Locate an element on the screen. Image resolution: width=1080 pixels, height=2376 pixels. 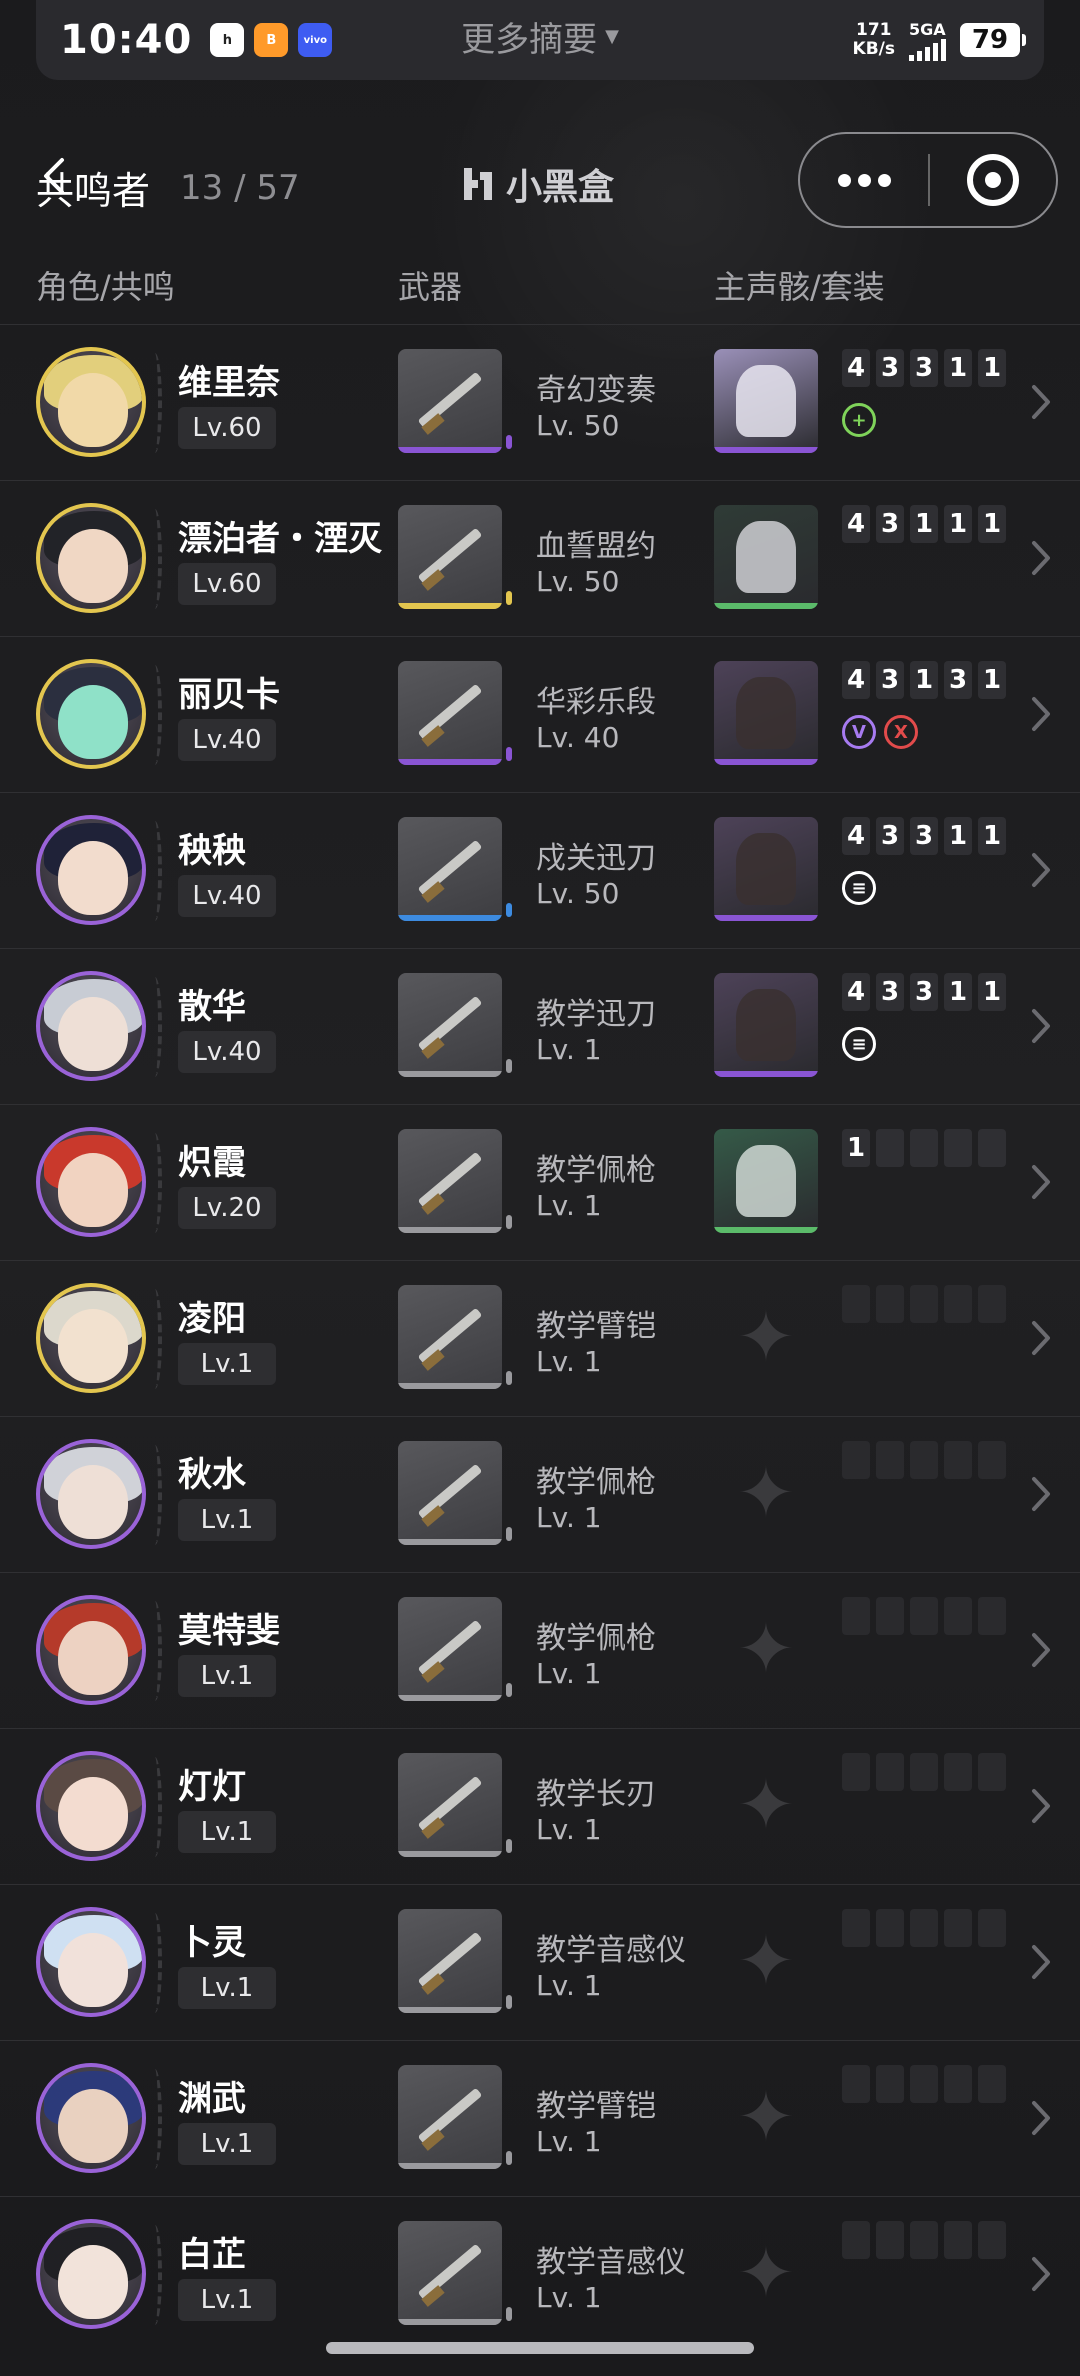
app-notification-icon: B is located at coordinates (271, 40).